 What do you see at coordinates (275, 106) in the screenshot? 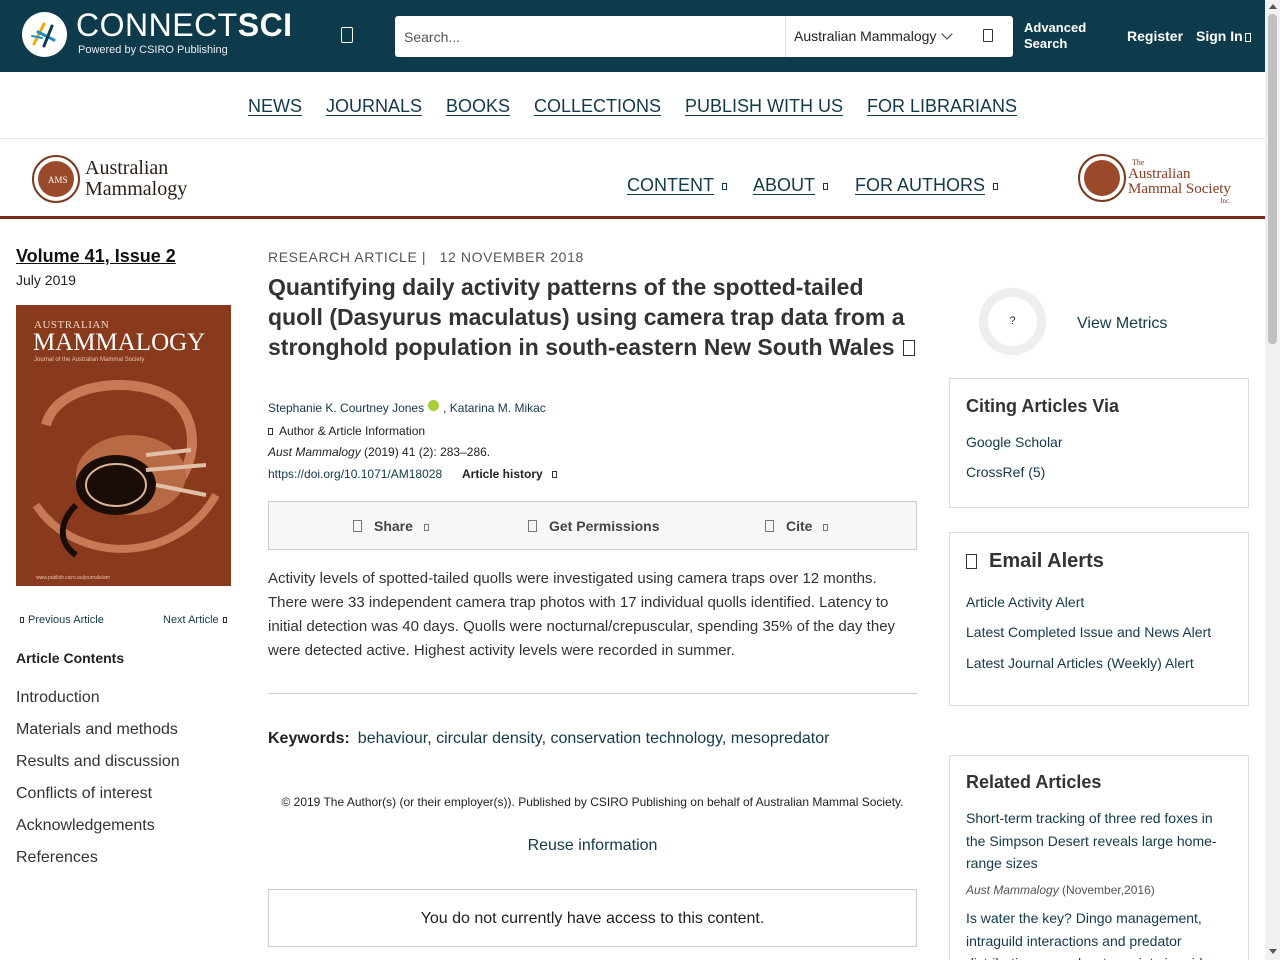
I see `nav-news: NEWS` at bounding box center [275, 106].